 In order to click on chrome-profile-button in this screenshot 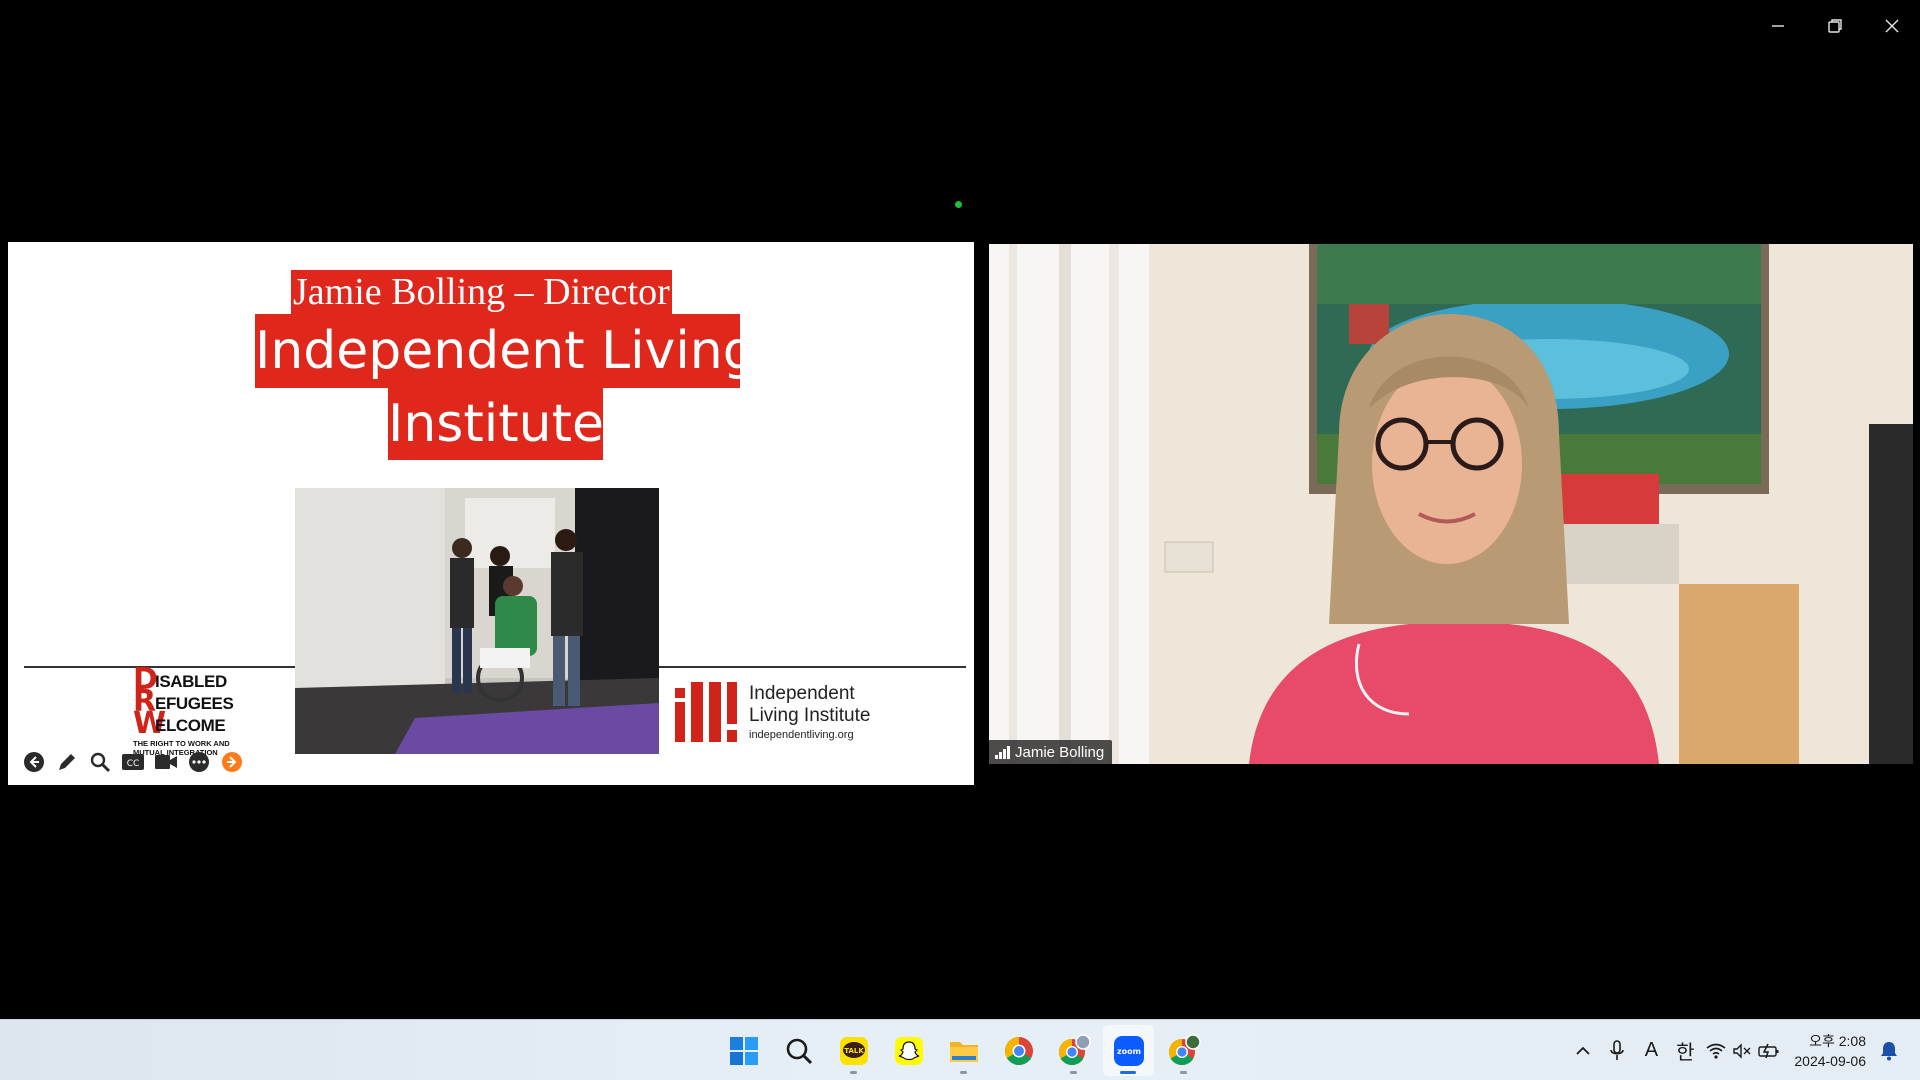, I will do `click(1073, 1050)`.